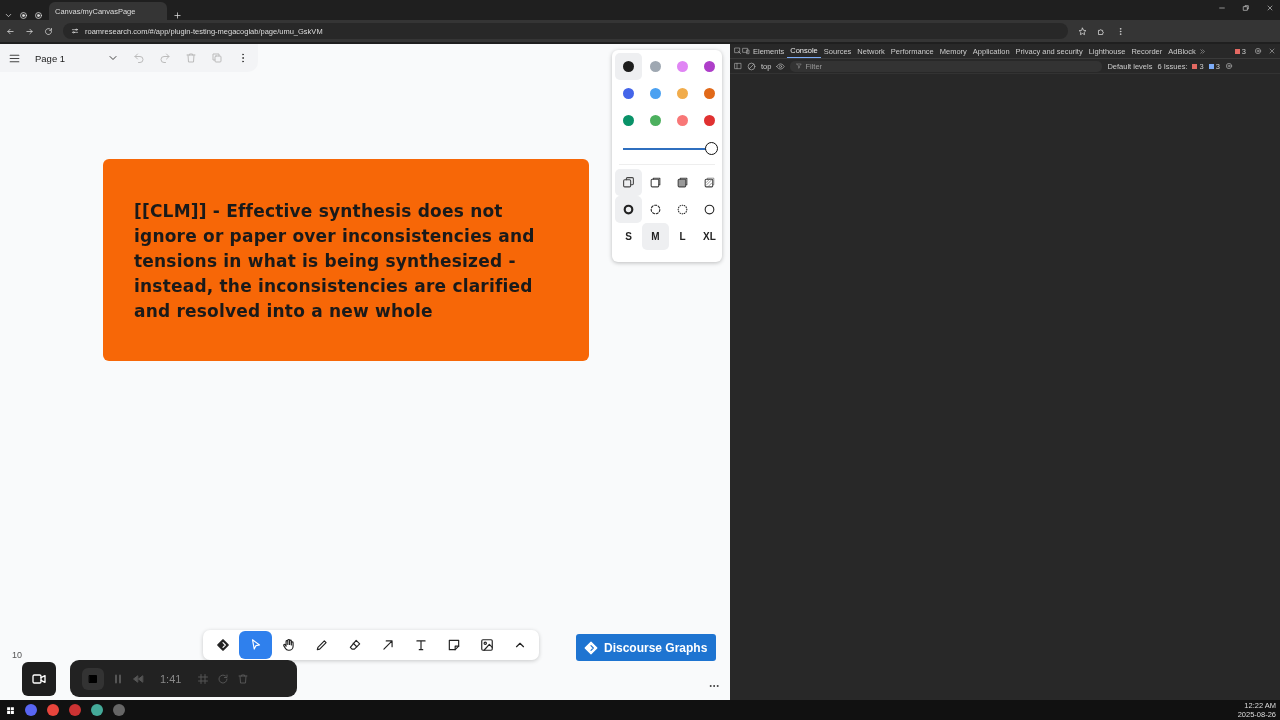  I want to click on menu-icon, so click(1120, 31).